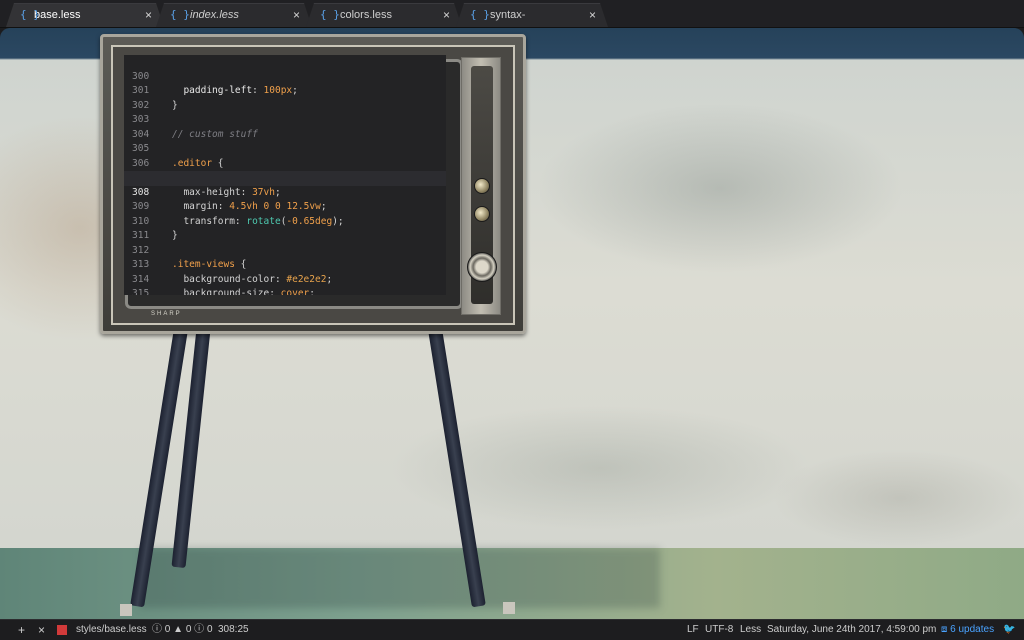  Describe the element at coordinates (233, 630) in the screenshot. I see `cursor-position: 308:25` at that location.